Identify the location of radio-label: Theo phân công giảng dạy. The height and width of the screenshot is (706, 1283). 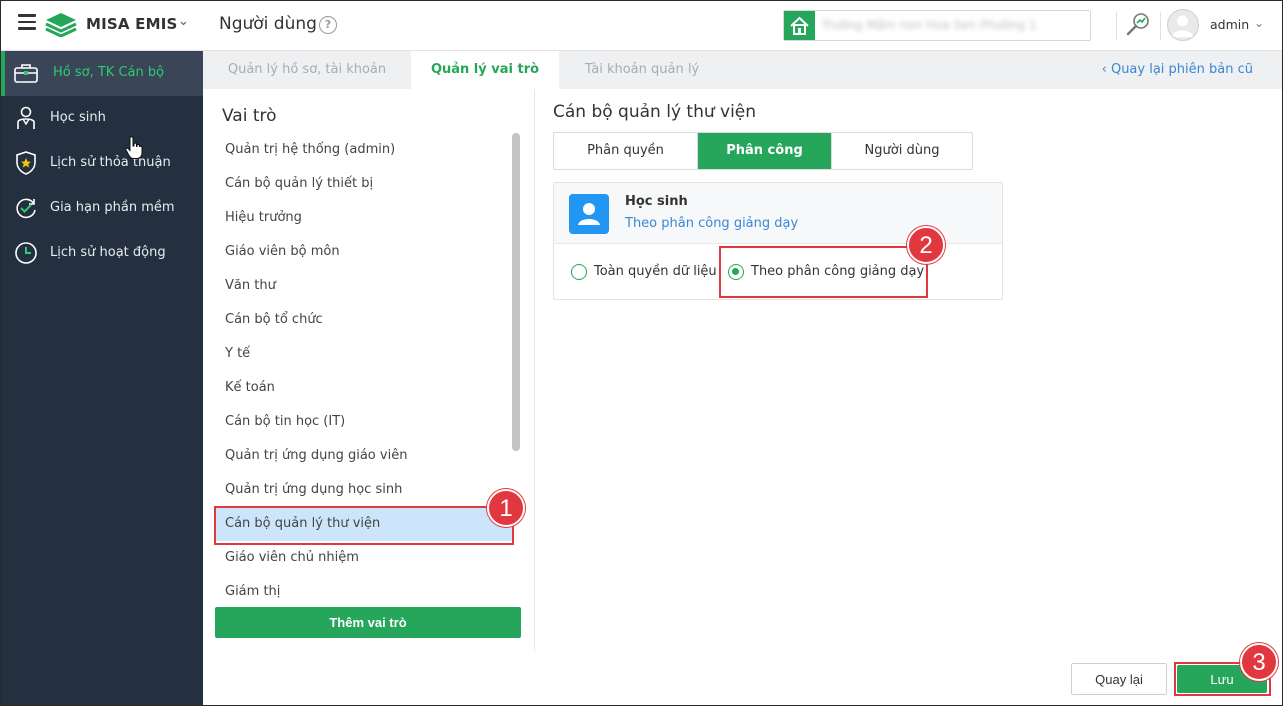
(838, 271).